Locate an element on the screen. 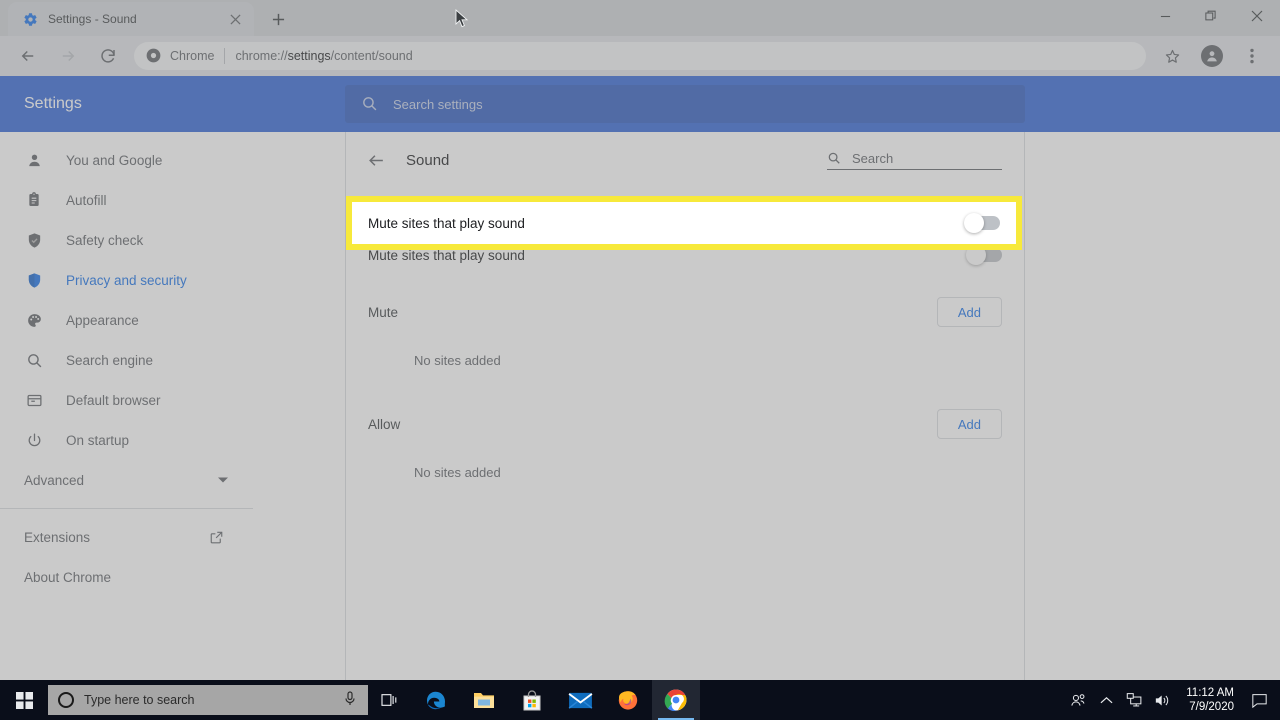  sidebar-item-advanced: Advanced is located at coordinates (172, 480).